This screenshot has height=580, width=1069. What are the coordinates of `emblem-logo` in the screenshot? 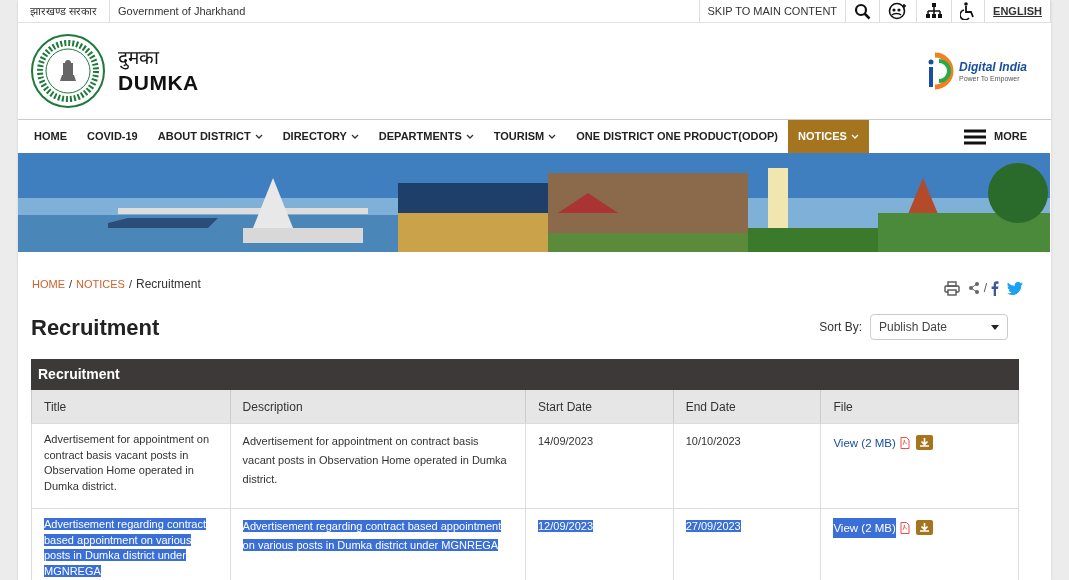 It's located at (68, 71).